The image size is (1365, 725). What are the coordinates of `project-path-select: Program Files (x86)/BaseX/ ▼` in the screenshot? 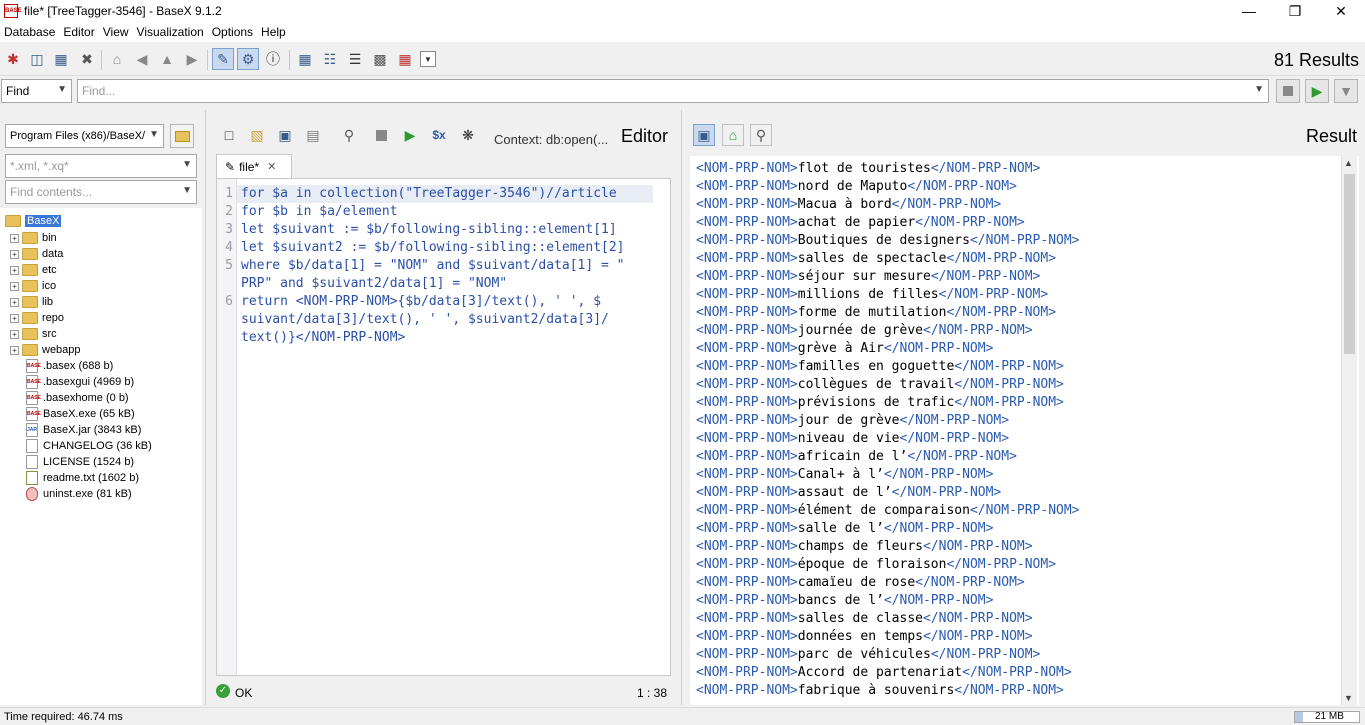 It's located at (84, 136).